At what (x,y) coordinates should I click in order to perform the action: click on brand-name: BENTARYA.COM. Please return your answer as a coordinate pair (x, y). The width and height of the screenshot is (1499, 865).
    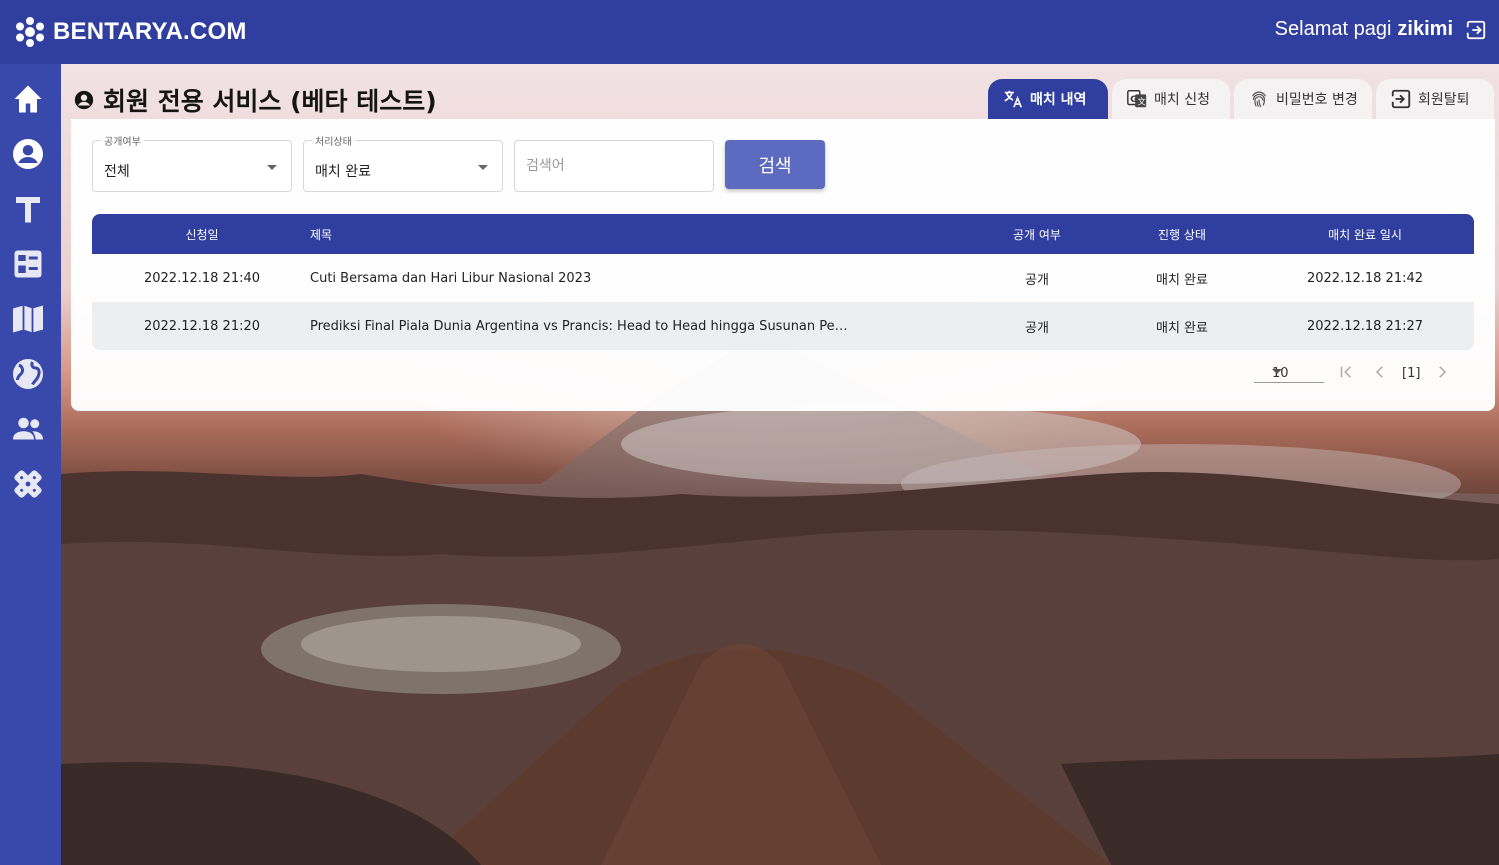
    Looking at the image, I should click on (150, 31).